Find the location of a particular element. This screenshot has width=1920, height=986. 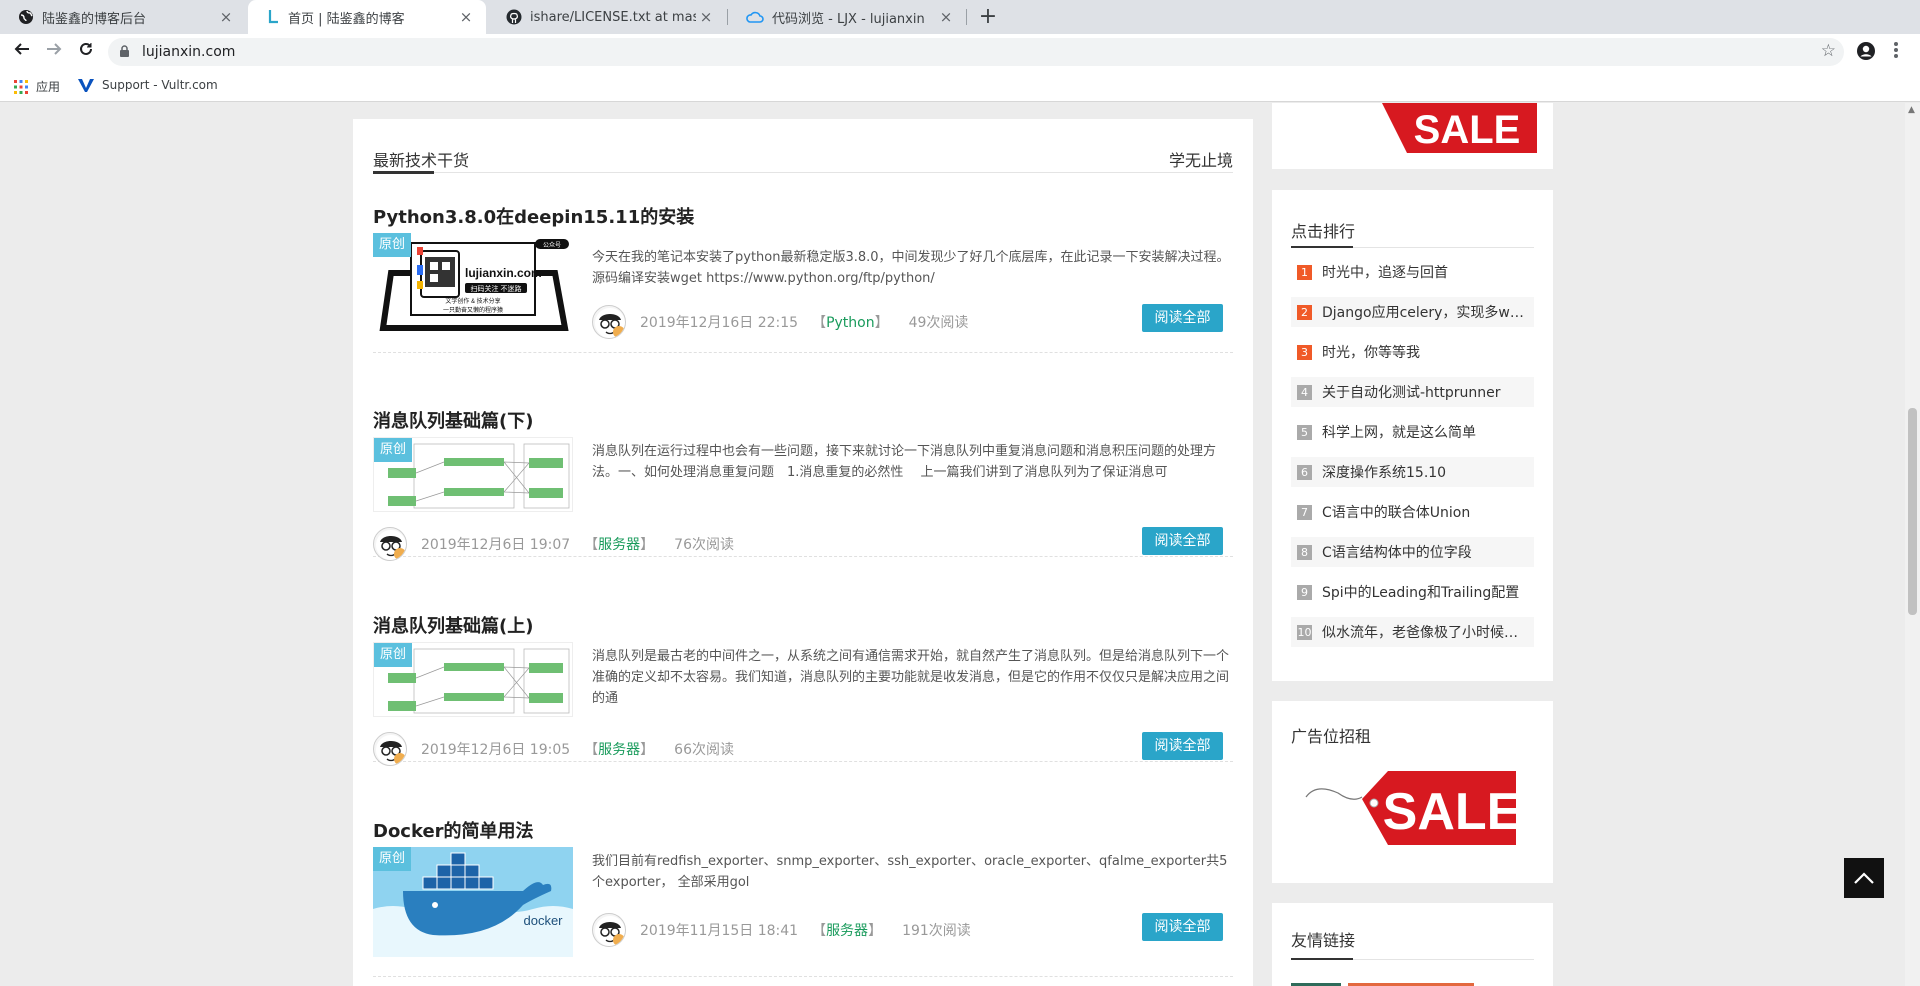

article-title: Docker的简单用法 is located at coordinates (453, 830).